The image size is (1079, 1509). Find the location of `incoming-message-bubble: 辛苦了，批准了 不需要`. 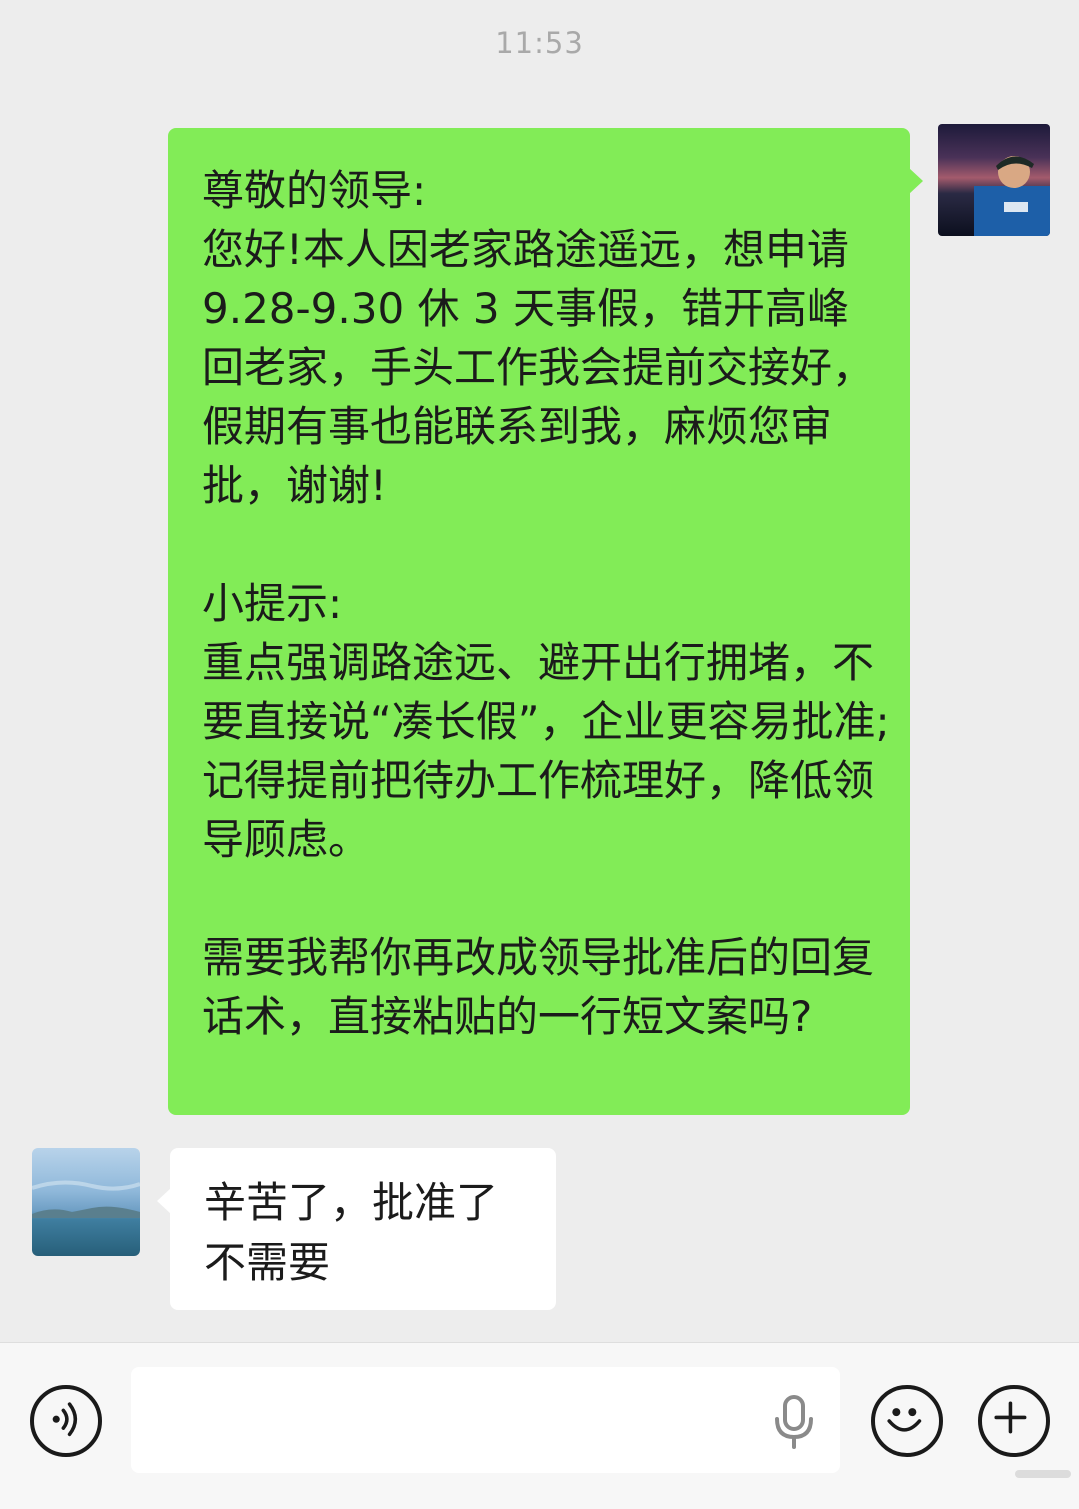

incoming-message-bubble: 辛苦了，批准了 不需要 is located at coordinates (356, 1229).